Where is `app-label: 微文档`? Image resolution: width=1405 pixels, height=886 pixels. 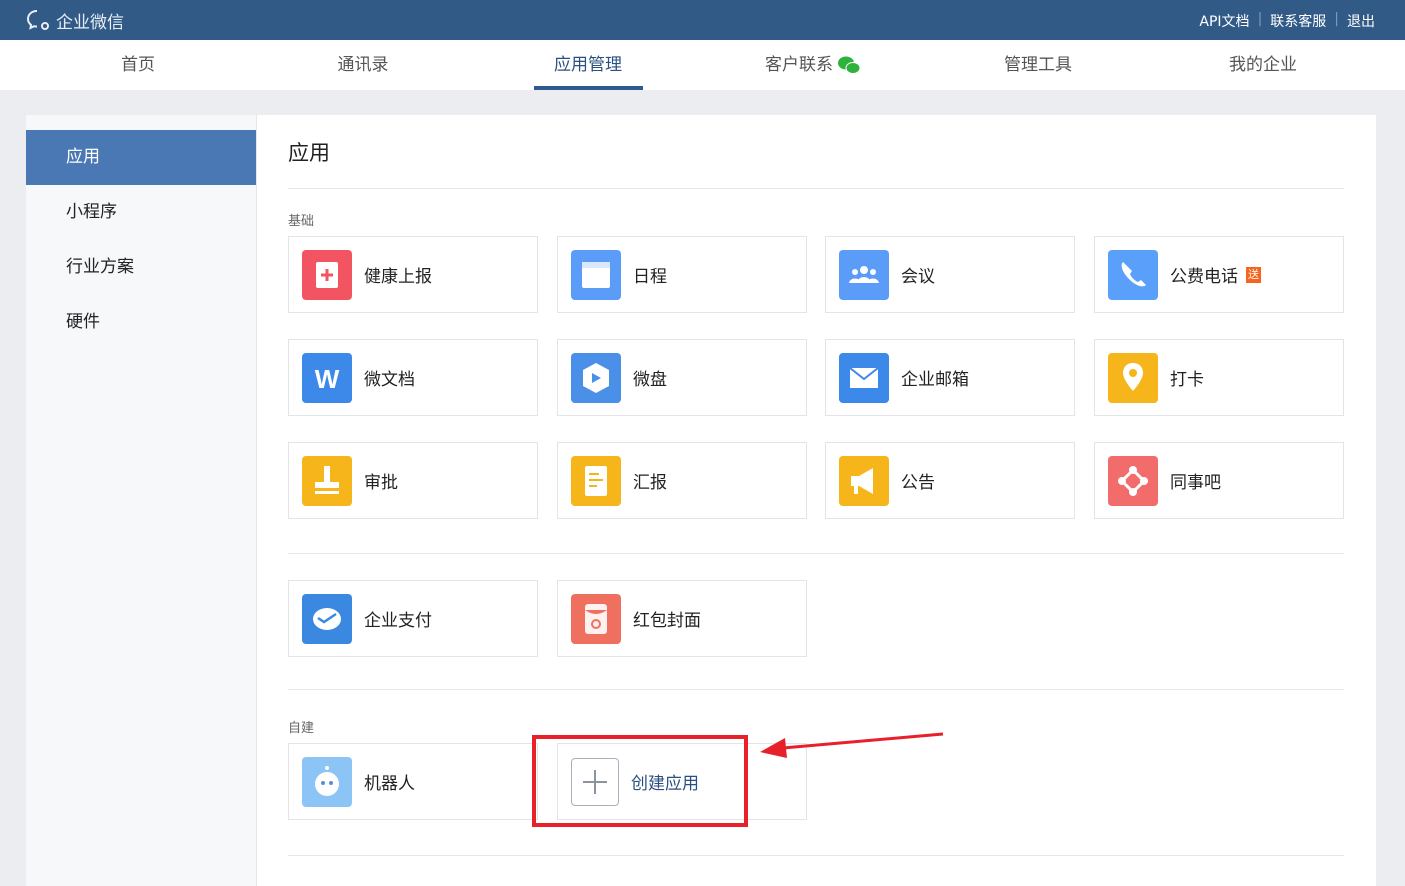
app-label: 微文档 is located at coordinates (389, 380).